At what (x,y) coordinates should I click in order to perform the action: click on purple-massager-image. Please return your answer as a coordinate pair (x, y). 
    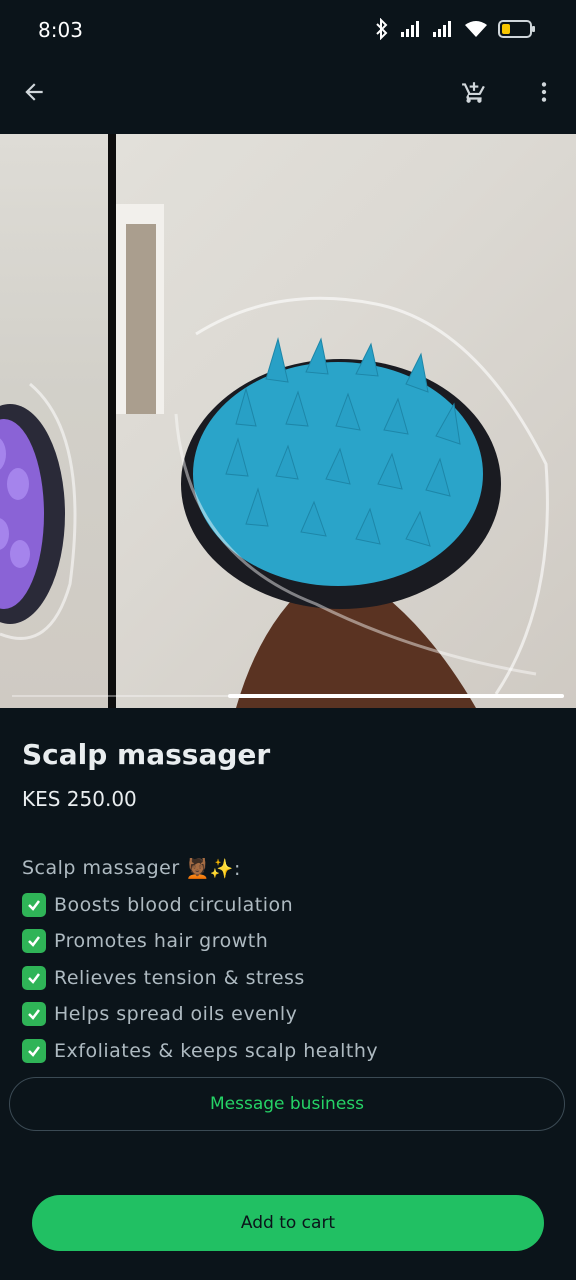
    Looking at the image, I should click on (38, 511).